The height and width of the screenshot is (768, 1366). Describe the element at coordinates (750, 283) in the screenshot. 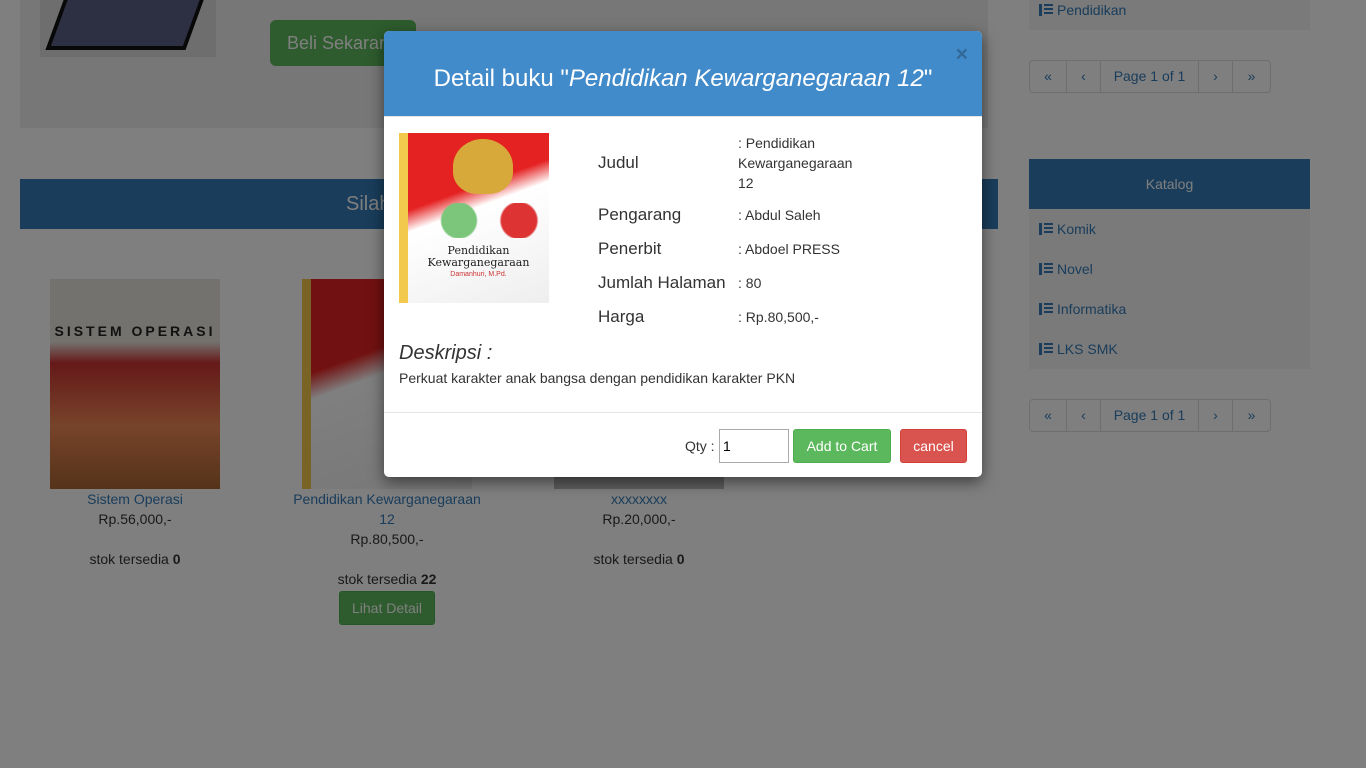

I see `field-value: : 80` at that location.